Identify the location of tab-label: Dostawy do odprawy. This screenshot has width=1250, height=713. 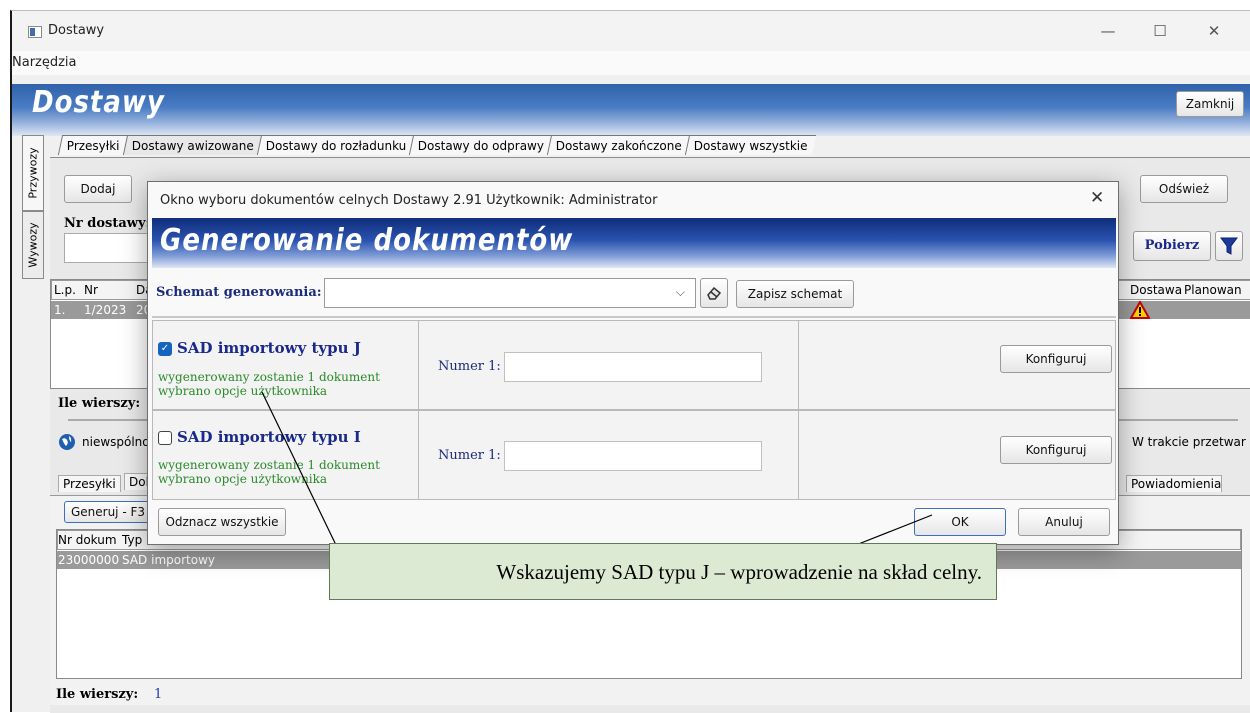
(481, 146).